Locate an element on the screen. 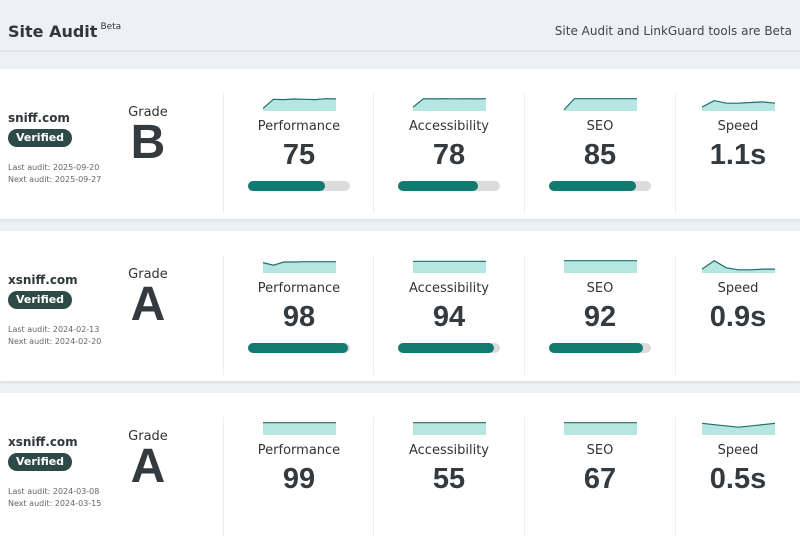 This screenshot has width=800, height=543. metric-value: 0.5s is located at coordinates (738, 479).